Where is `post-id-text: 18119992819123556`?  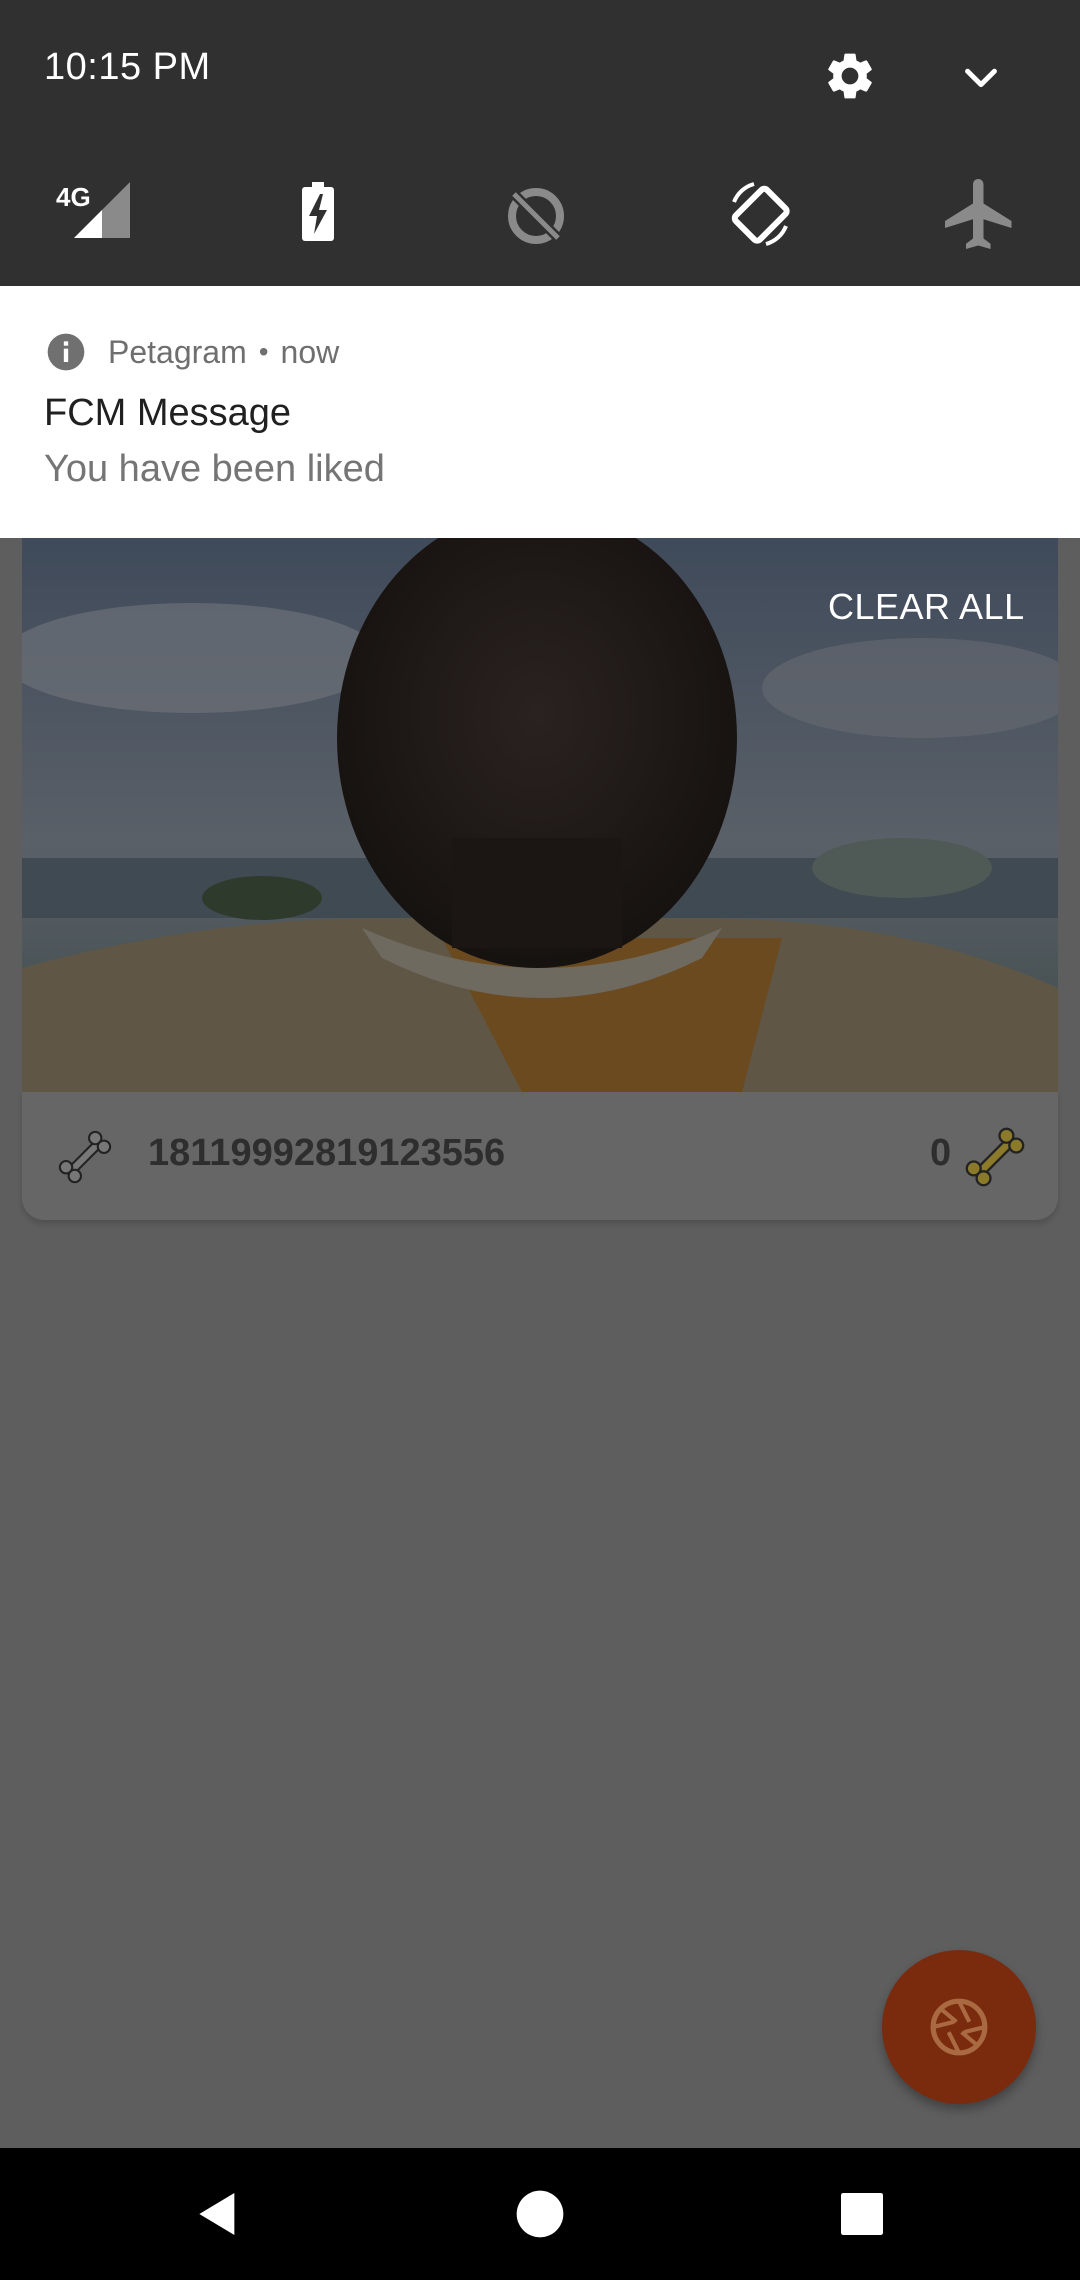
post-id-text: 18119992819123556 is located at coordinates (327, 1153).